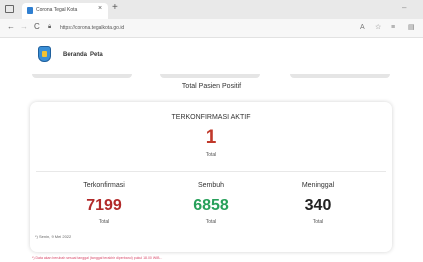 This screenshot has width=423, height=262. What do you see at coordinates (96, 55) in the screenshot?
I see `nav-link-peta: Peta` at bounding box center [96, 55].